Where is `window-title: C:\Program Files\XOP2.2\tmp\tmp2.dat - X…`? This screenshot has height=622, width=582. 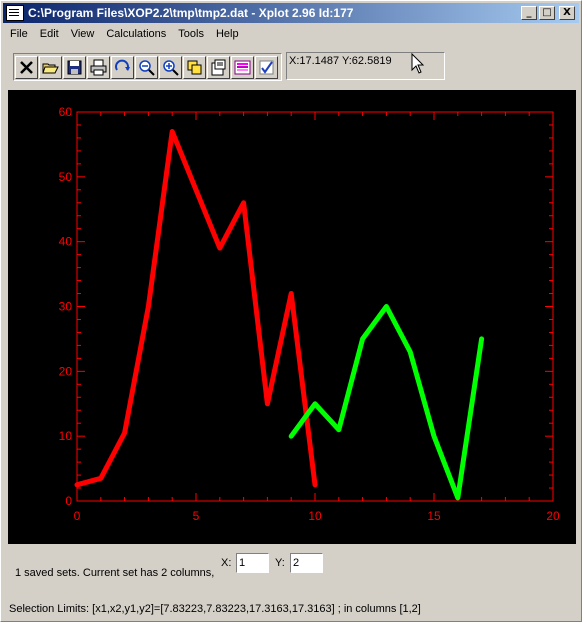 window-title: C:\Program Files\XOP2.2\tmp\tmp2.dat - X… is located at coordinates (191, 13).